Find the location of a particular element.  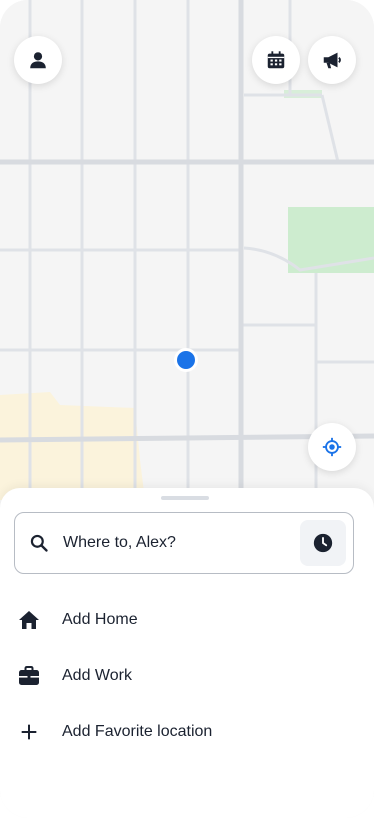

park-area is located at coordinates (331, 240).